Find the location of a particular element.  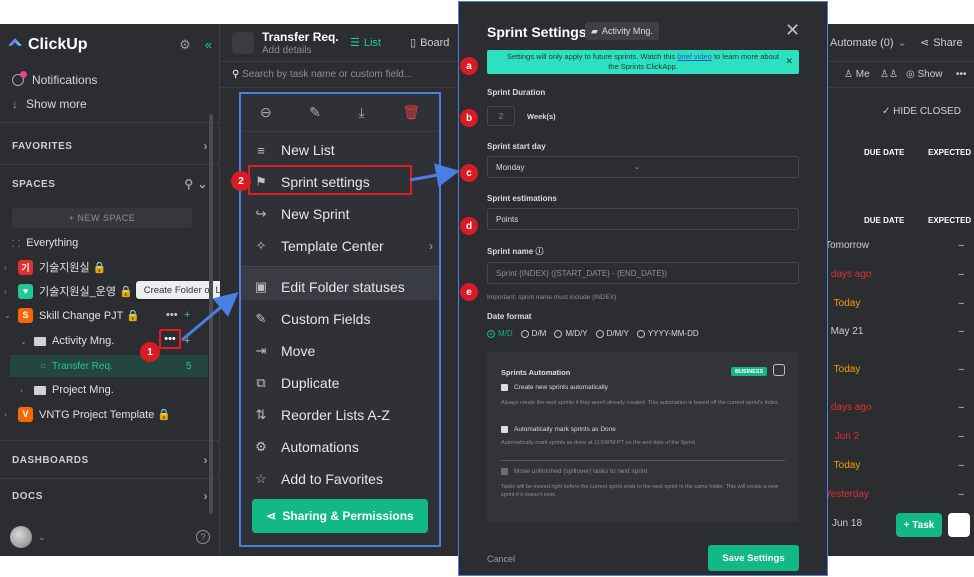

link-icon: ⊖ is located at coordinates (266, 112).